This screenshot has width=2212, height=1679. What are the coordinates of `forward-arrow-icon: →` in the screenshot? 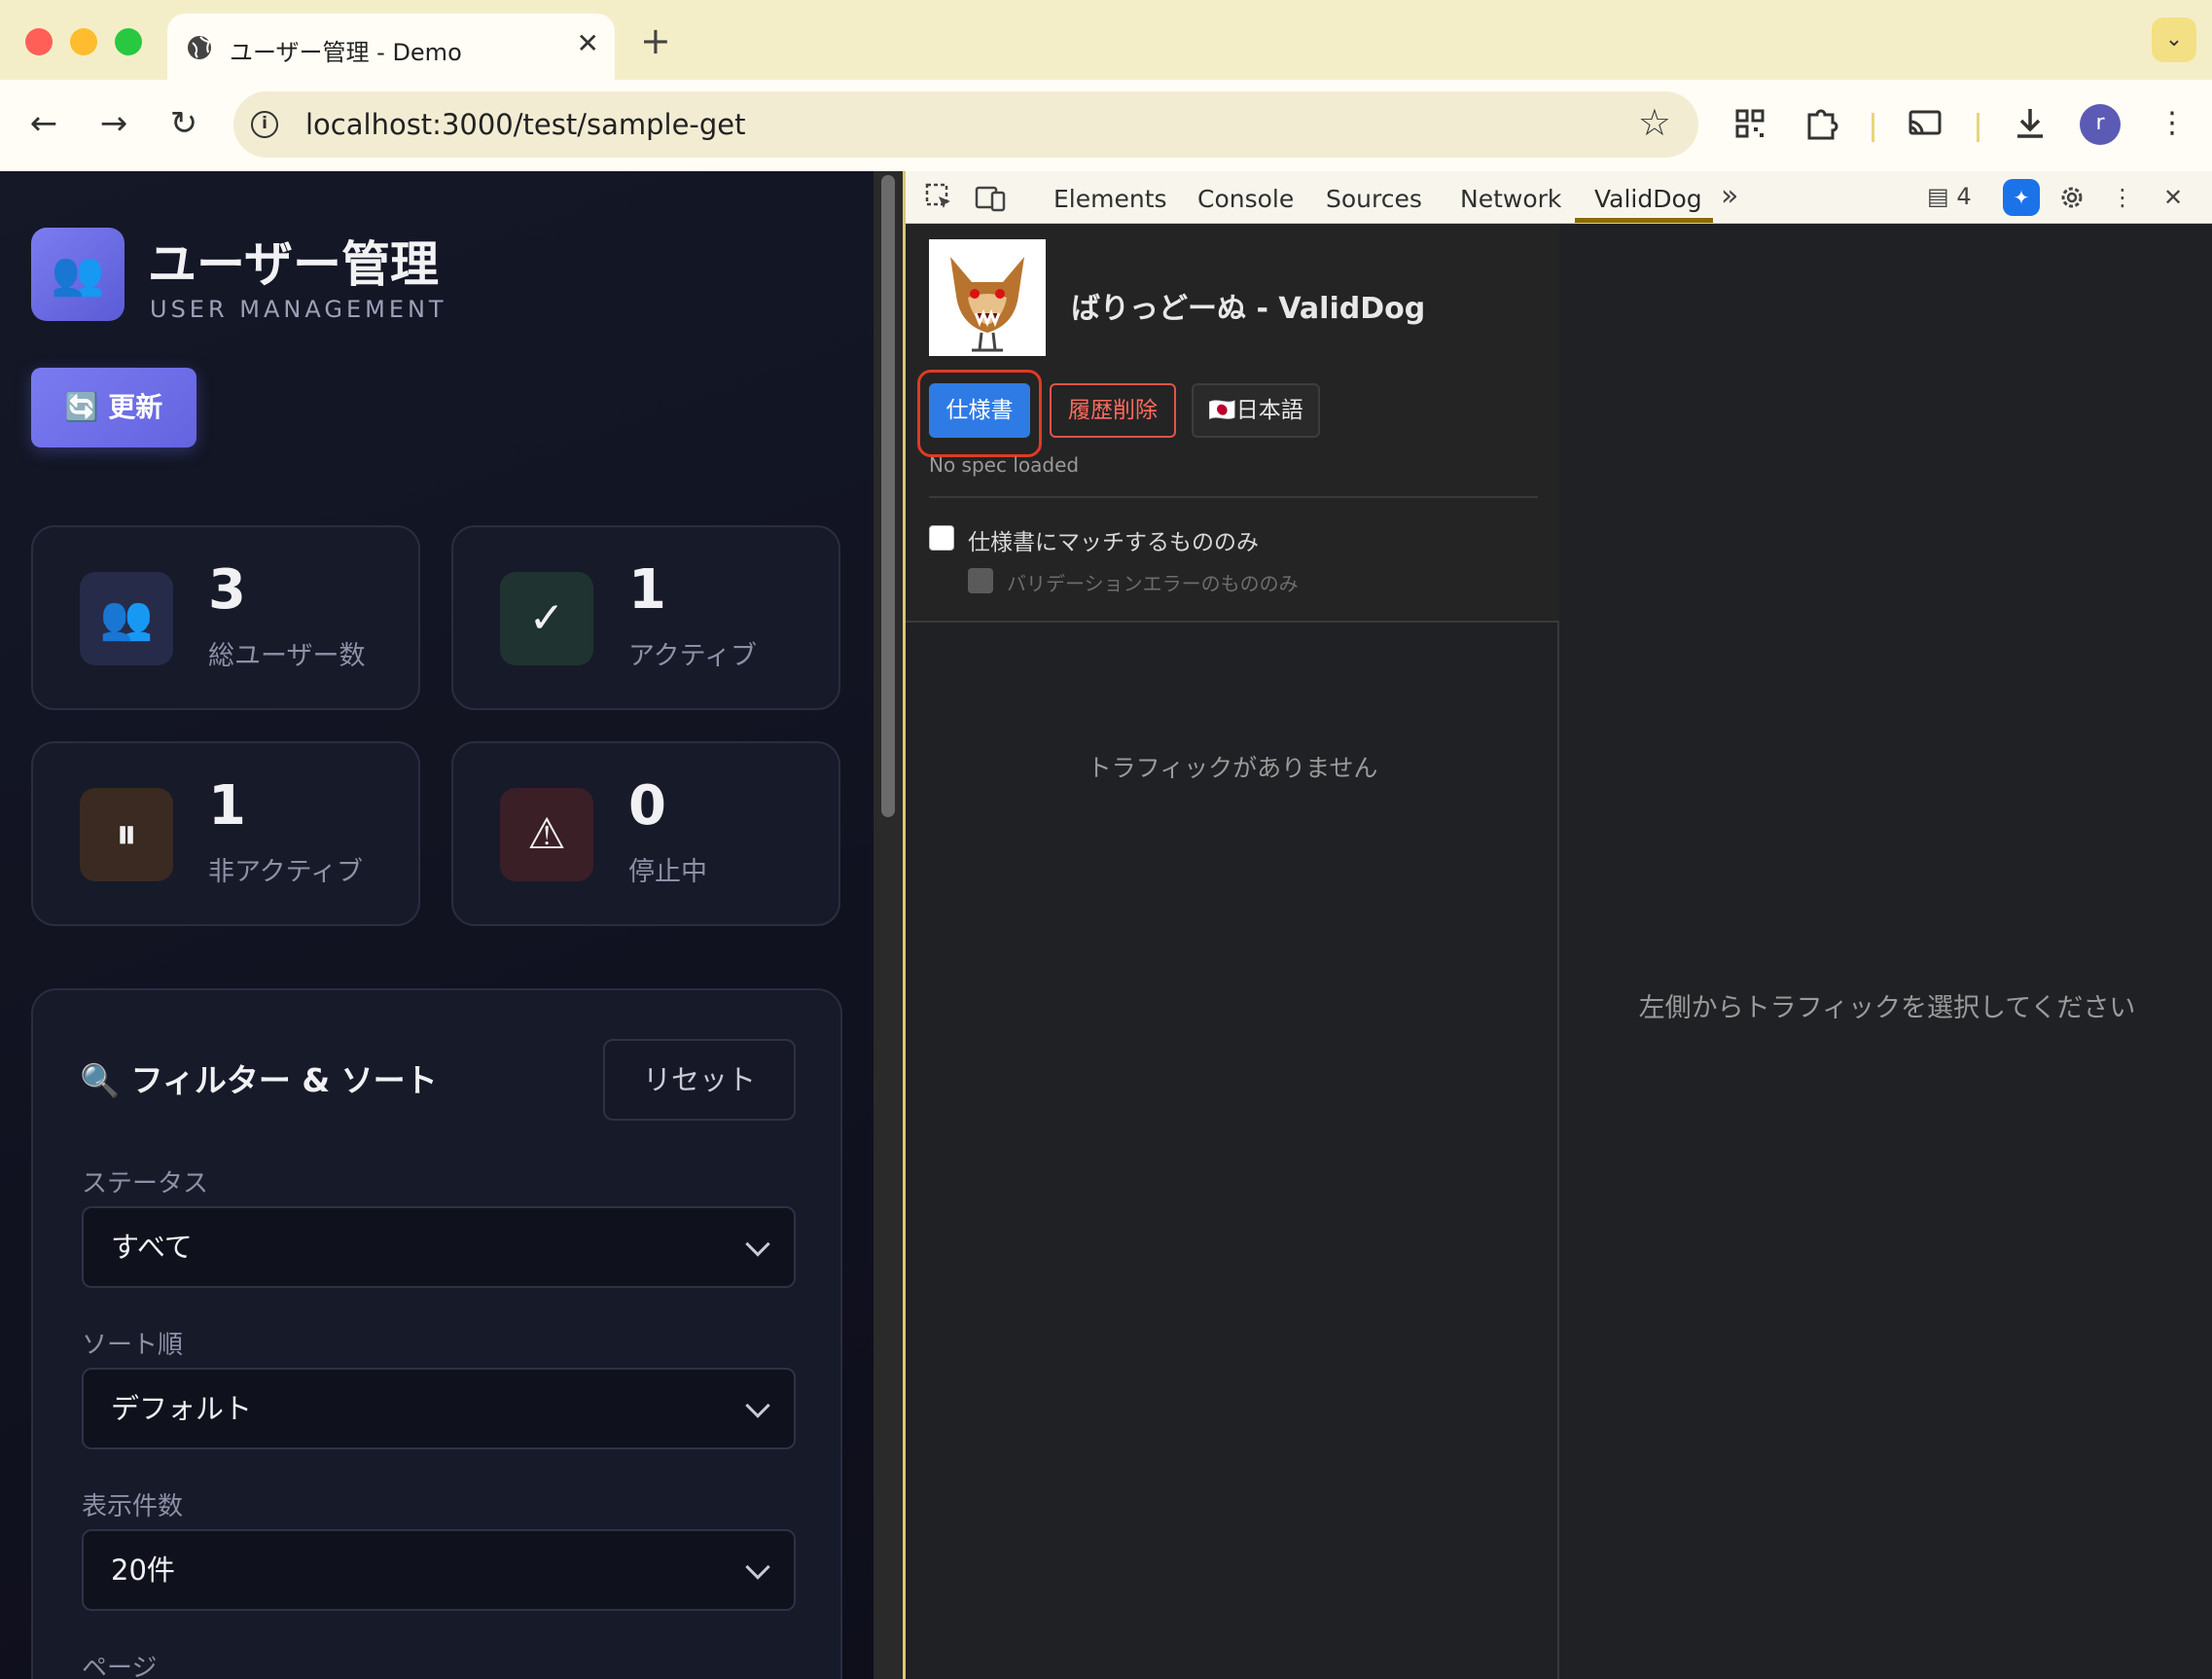 It's located at (113, 123).